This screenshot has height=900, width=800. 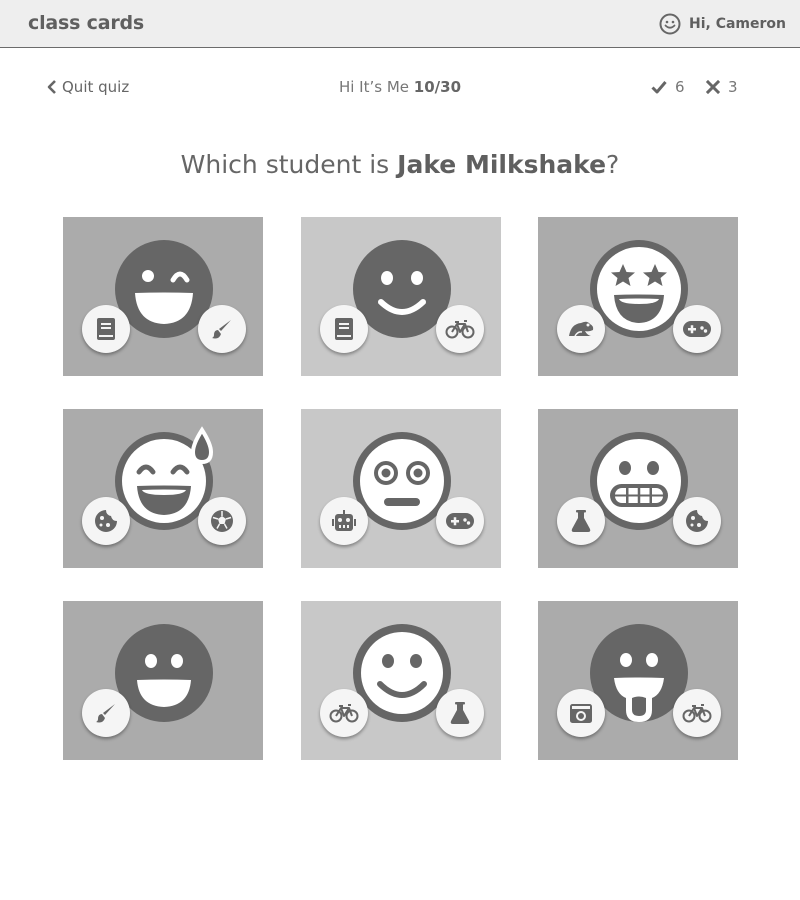 What do you see at coordinates (96, 87) in the screenshot?
I see `quit-quiz-label: Quit quiz` at bounding box center [96, 87].